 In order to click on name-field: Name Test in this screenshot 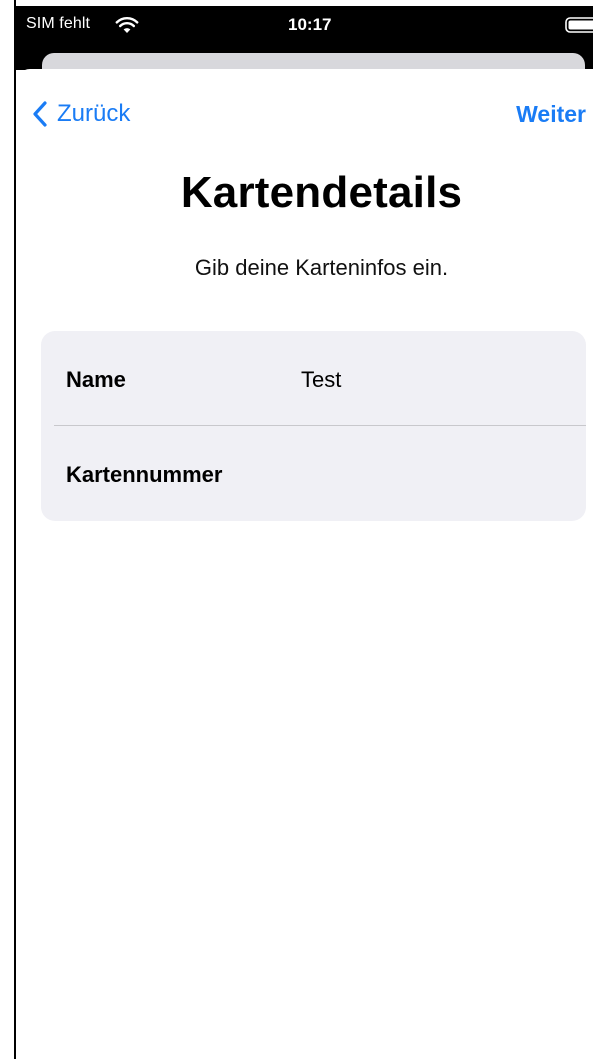, I will do `click(313, 378)`.